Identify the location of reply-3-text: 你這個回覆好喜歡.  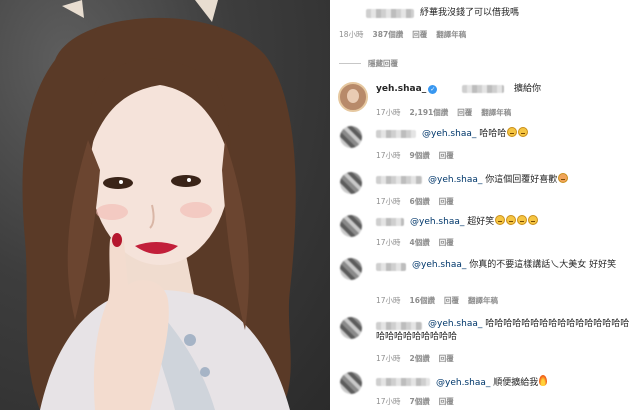
(521, 180).